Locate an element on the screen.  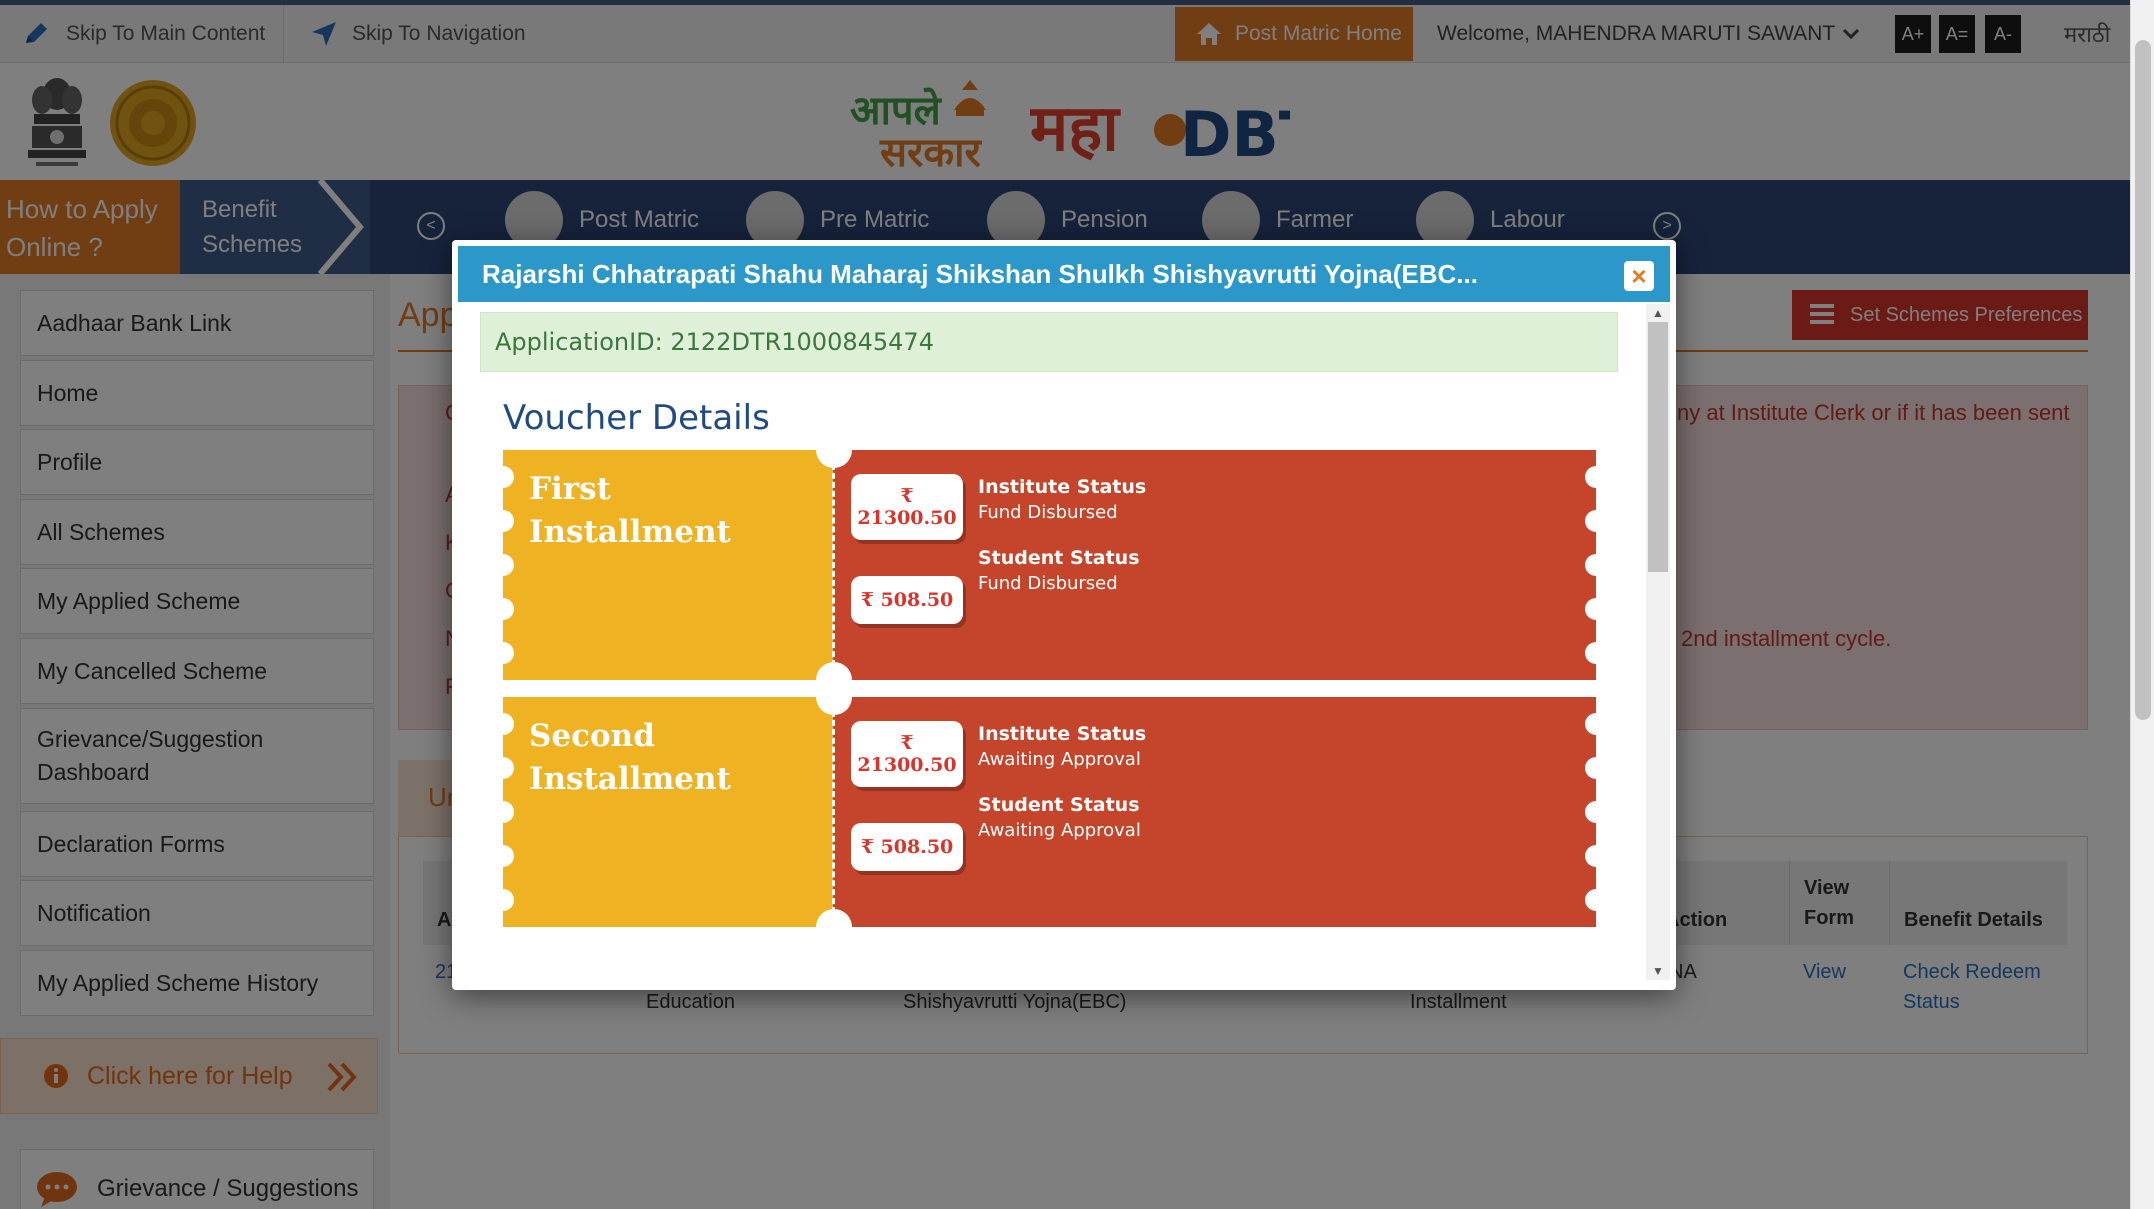
close-icon: × is located at coordinates (1639, 275).